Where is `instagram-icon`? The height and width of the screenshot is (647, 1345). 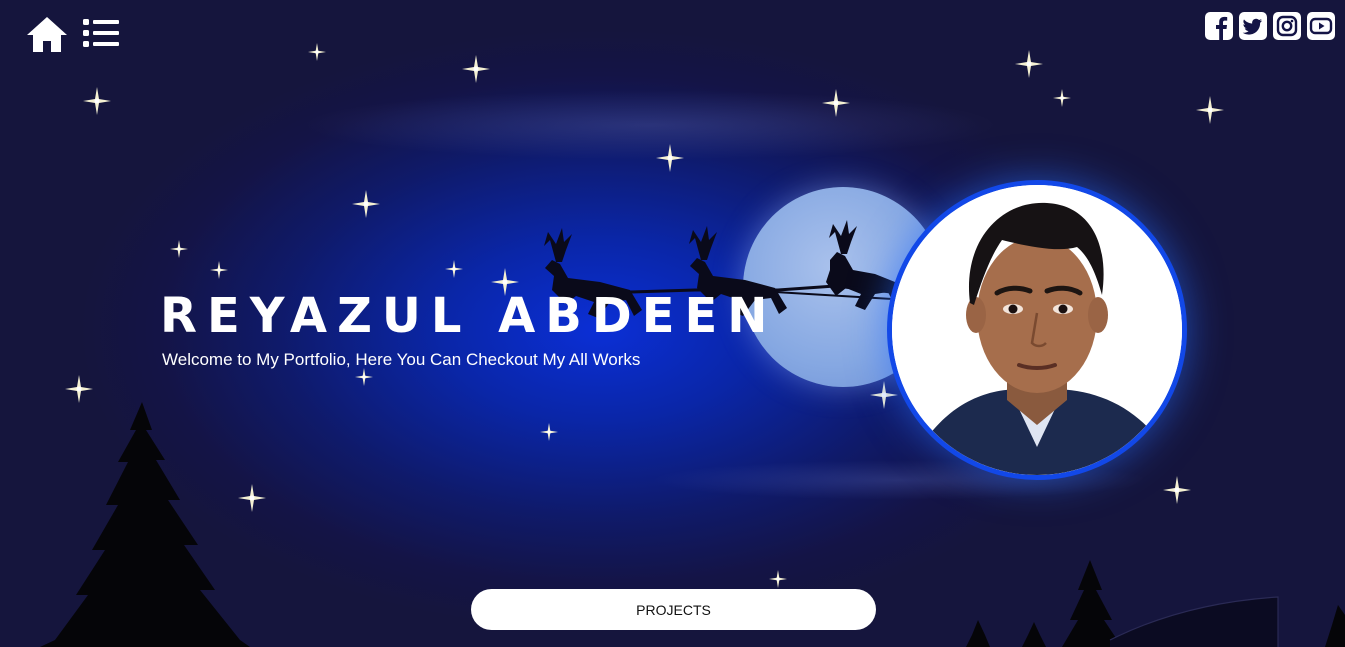
instagram-icon is located at coordinates (1287, 26).